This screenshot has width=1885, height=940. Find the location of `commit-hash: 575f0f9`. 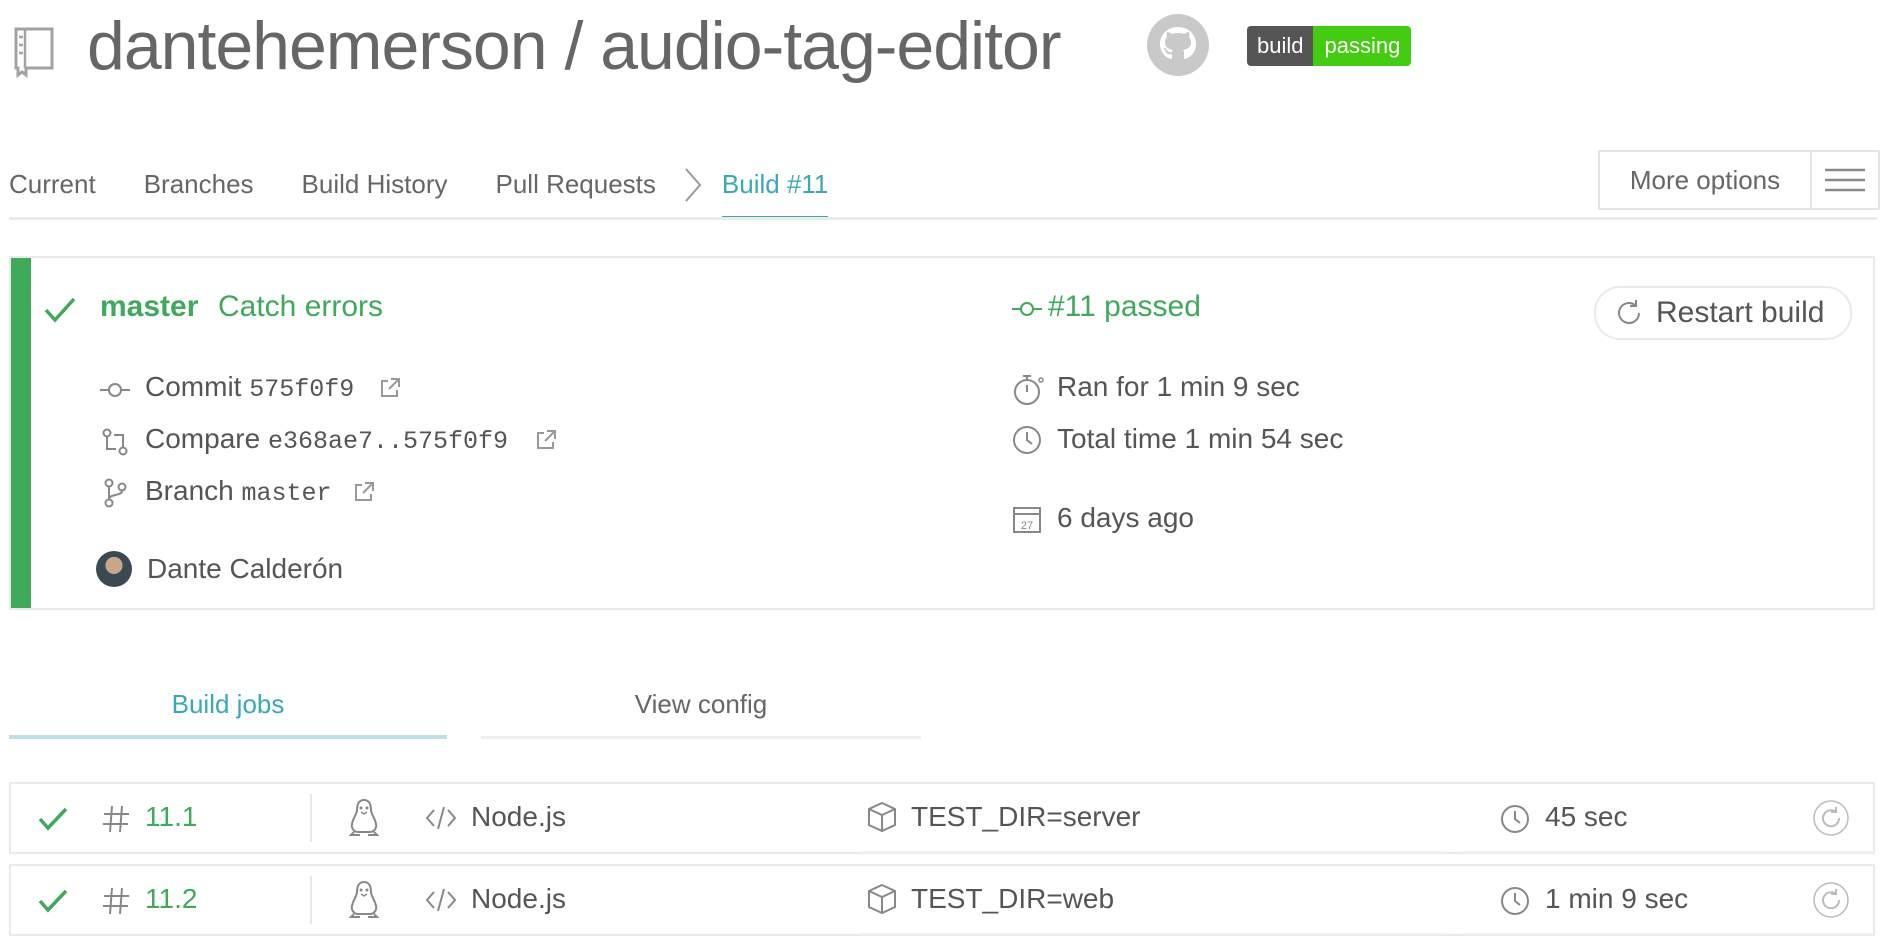

commit-hash: 575f0f9 is located at coordinates (301, 389).